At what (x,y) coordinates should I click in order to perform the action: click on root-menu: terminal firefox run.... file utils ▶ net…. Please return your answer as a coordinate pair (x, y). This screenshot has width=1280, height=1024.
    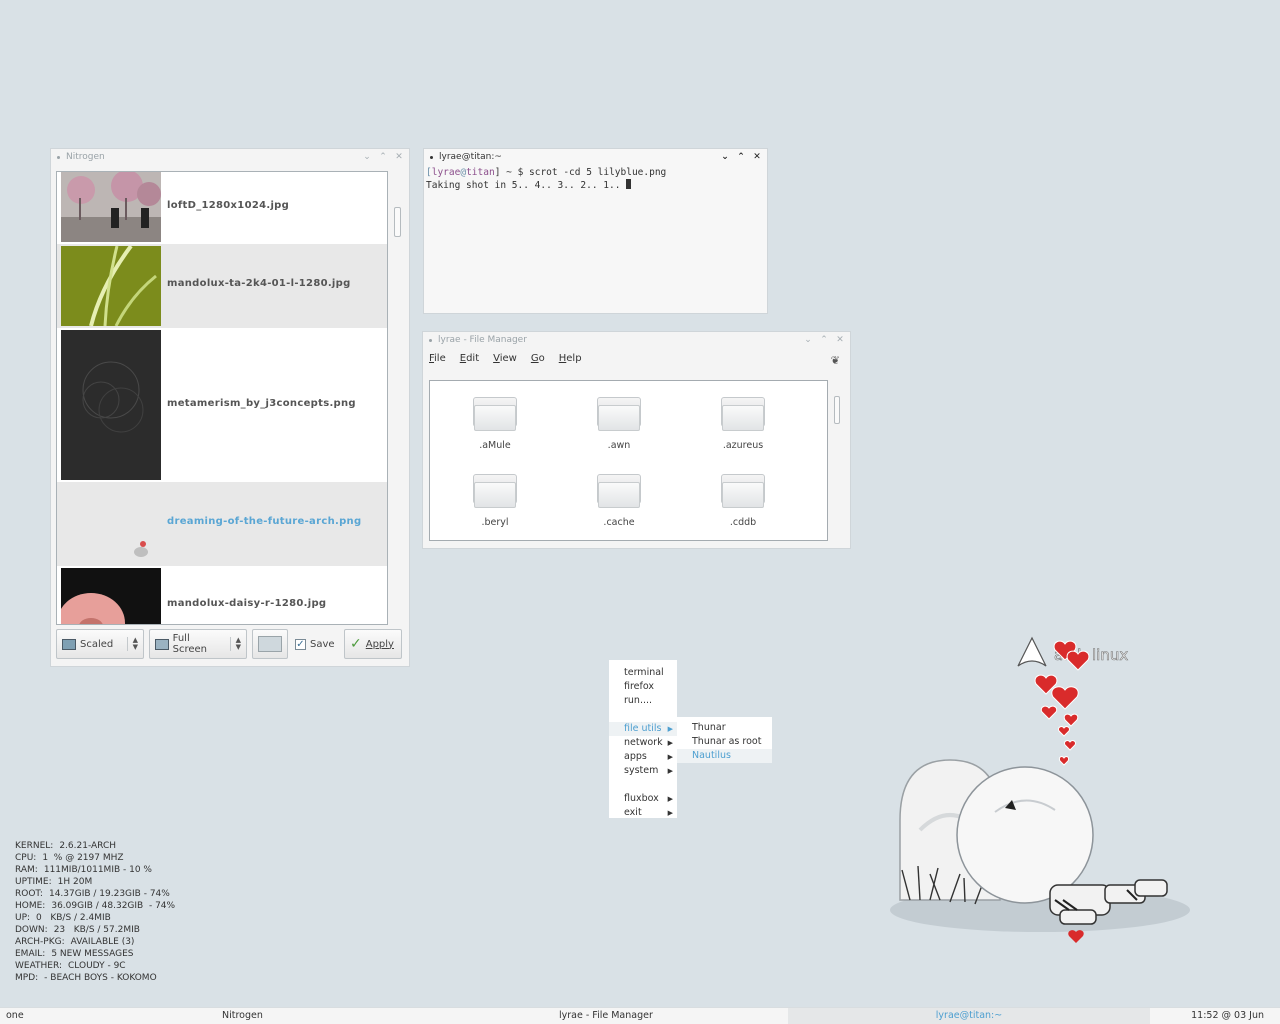
    Looking at the image, I should click on (643, 739).